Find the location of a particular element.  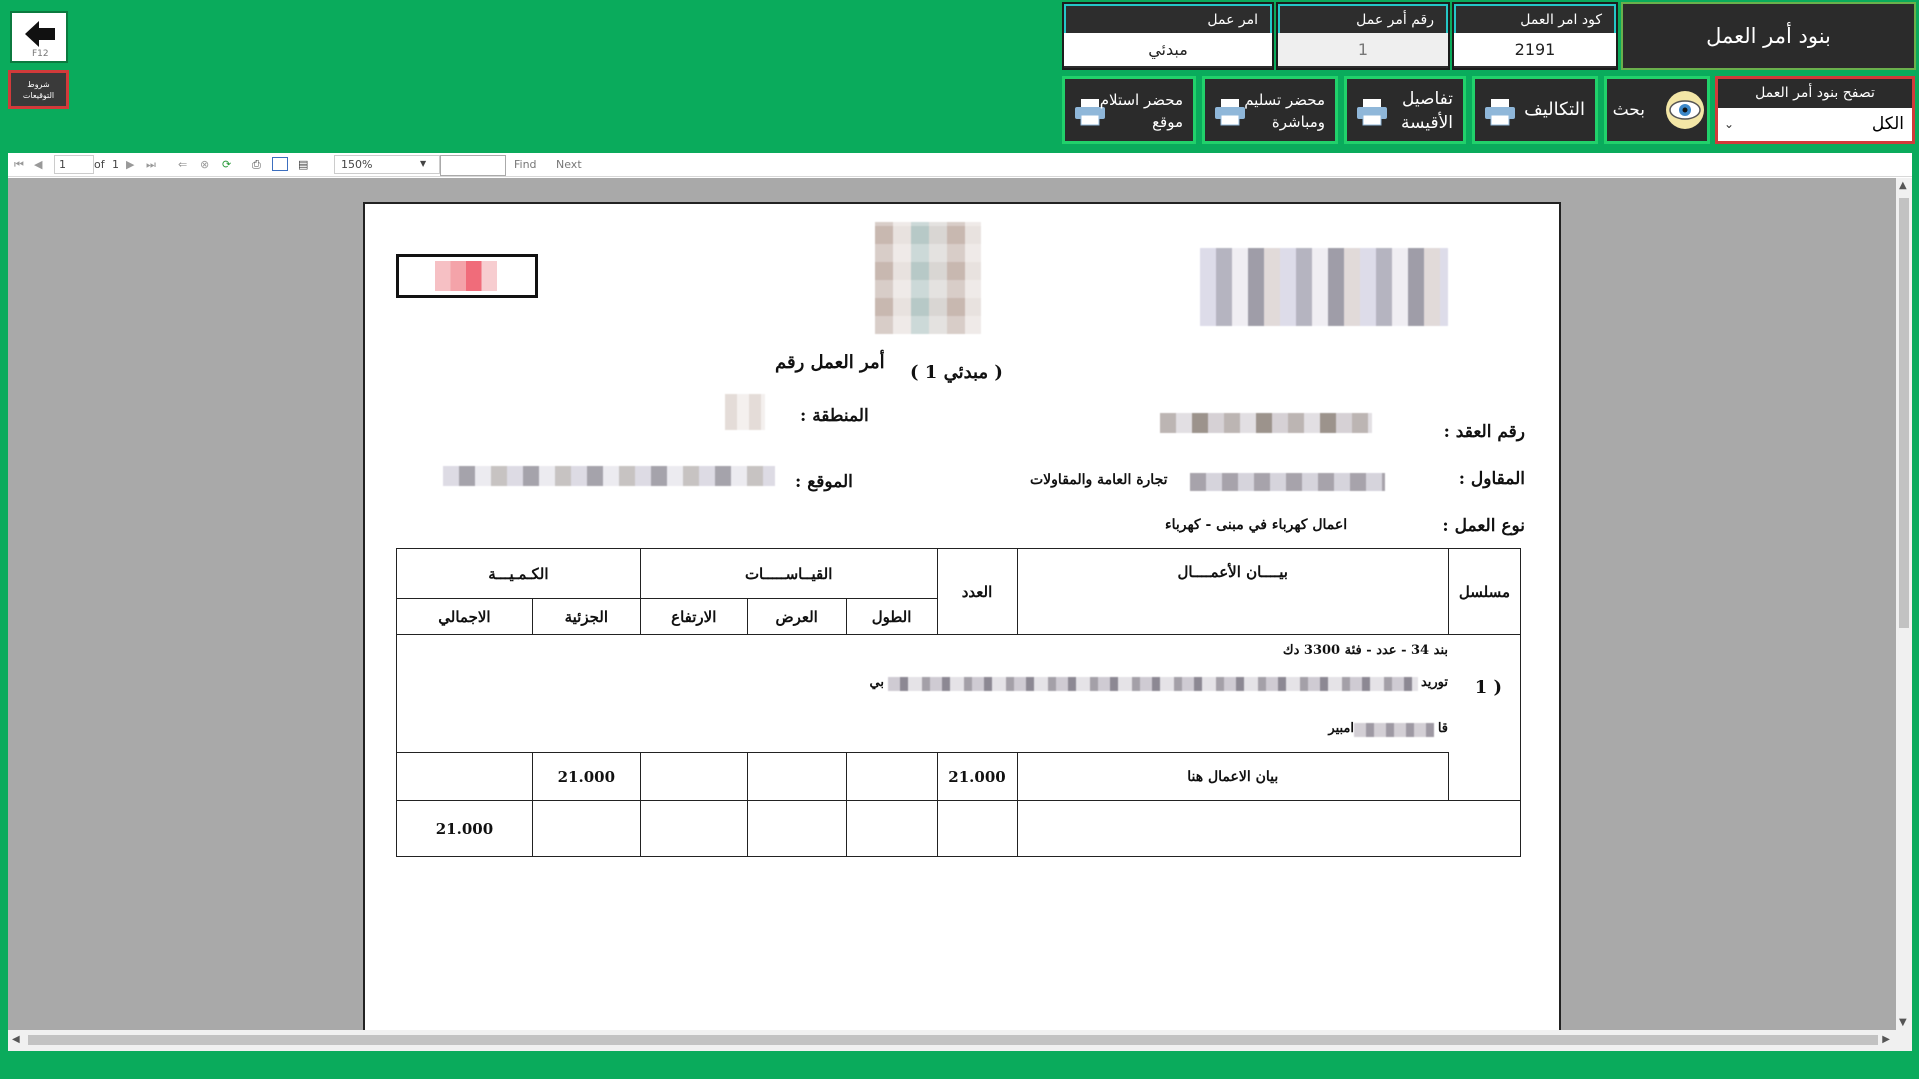

shortcut-hint: F12 is located at coordinates (40, 54).